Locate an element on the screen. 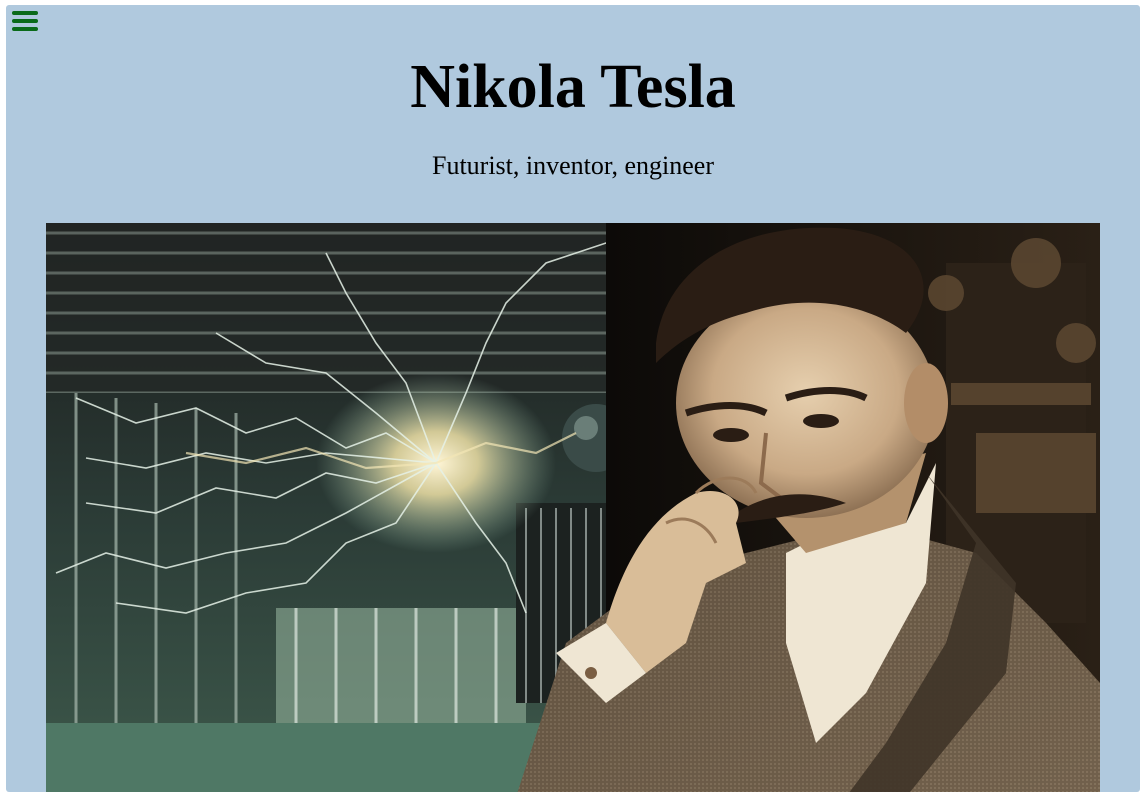 The height and width of the screenshot is (792, 1144). hamburger-menu-button is located at coordinates (25, 21).